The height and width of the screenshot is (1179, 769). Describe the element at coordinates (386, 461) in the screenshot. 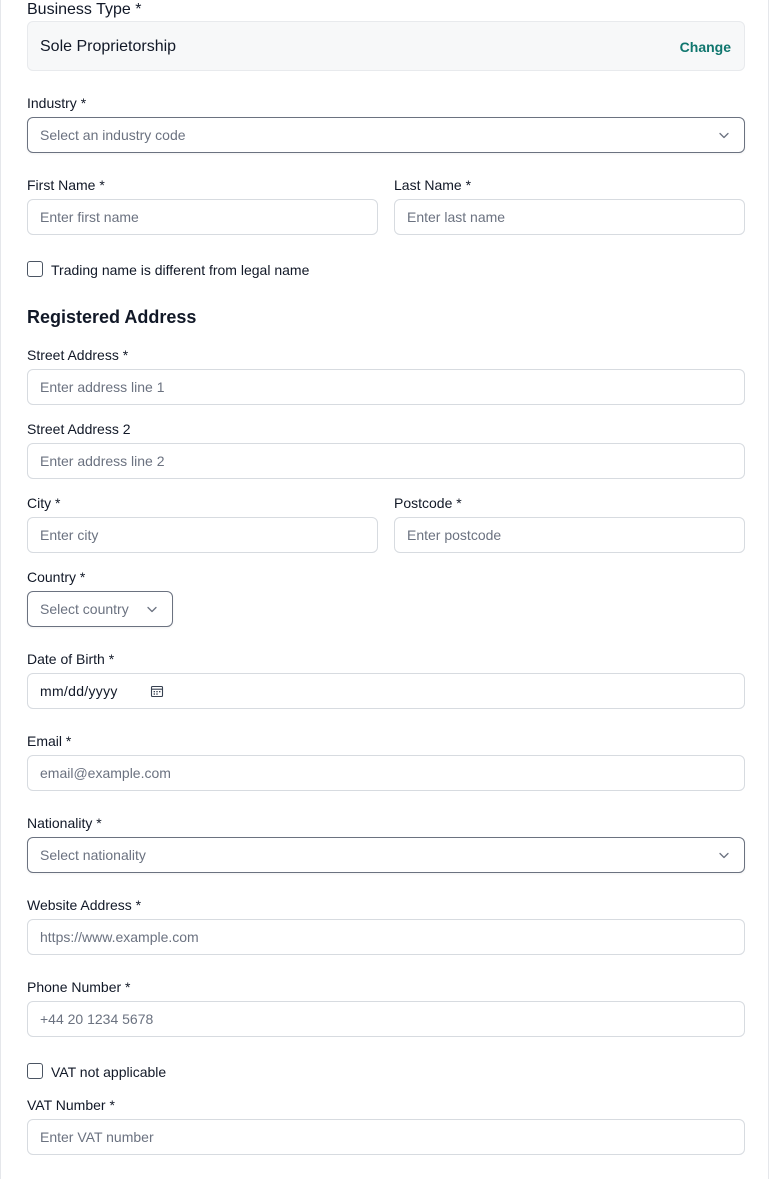

I see `street-address-2-input: Enter address line 2` at that location.